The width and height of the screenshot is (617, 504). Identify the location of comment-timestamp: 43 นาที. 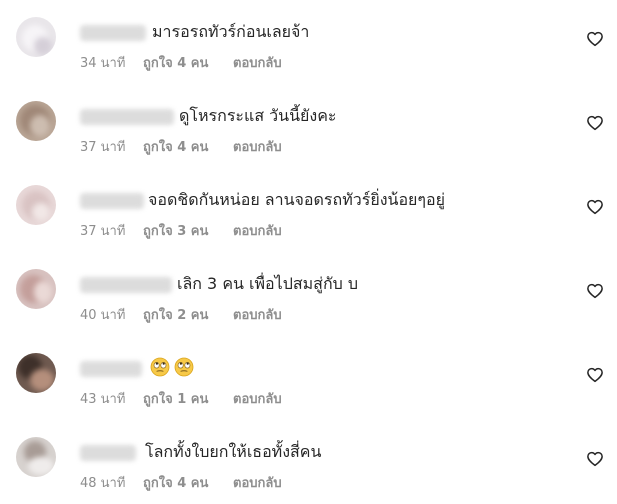
(102, 400).